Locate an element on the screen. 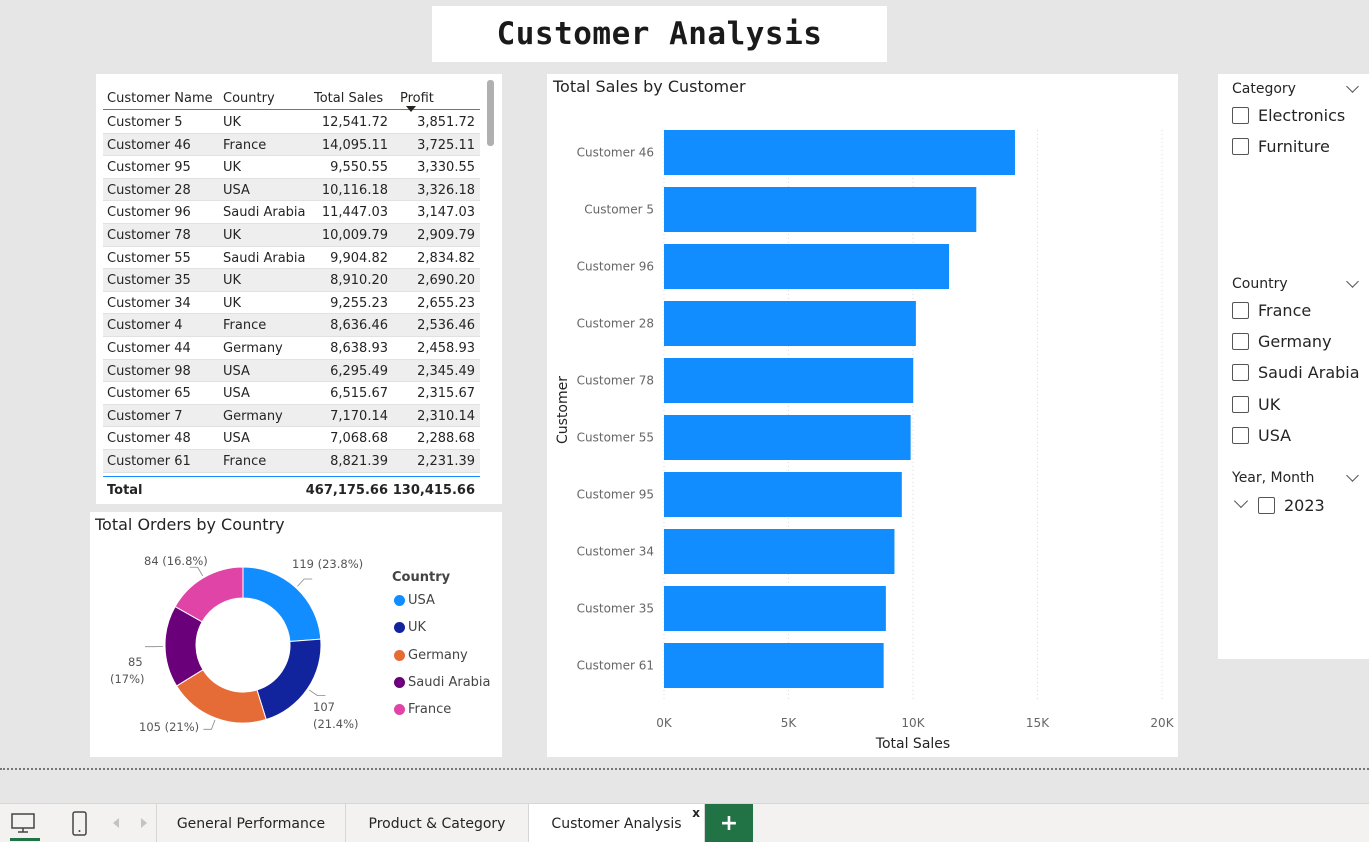 The width and height of the screenshot is (1369, 842). table-row: Customer 28 USA 10,116.18 3,326.18 is located at coordinates (291, 190).